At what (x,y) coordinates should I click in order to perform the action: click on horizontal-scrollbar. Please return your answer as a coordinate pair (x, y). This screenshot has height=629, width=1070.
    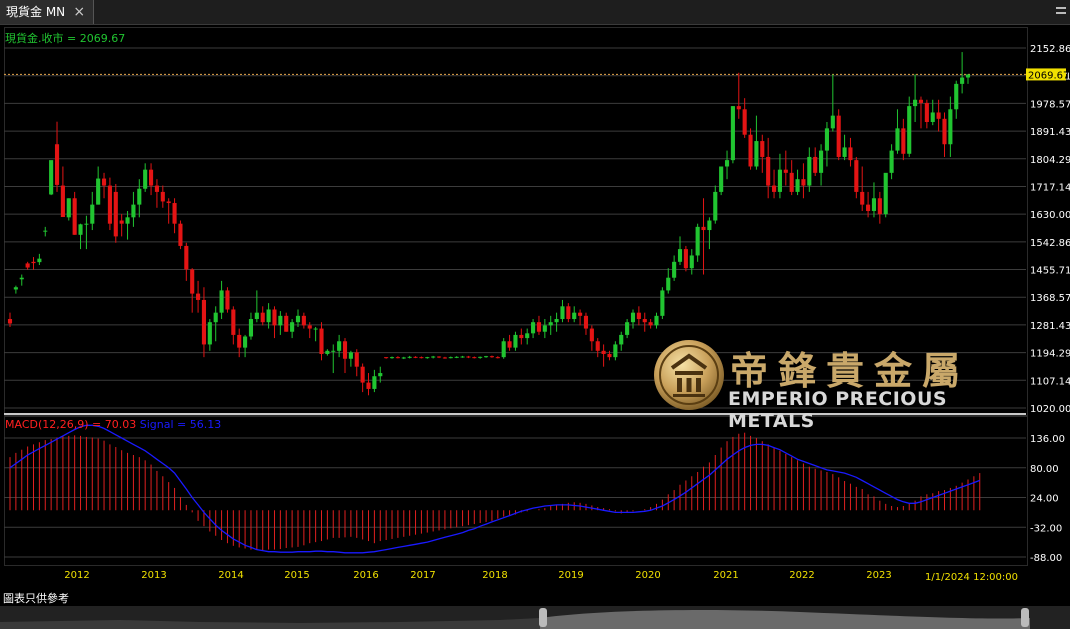
    Looking at the image, I should click on (535, 617).